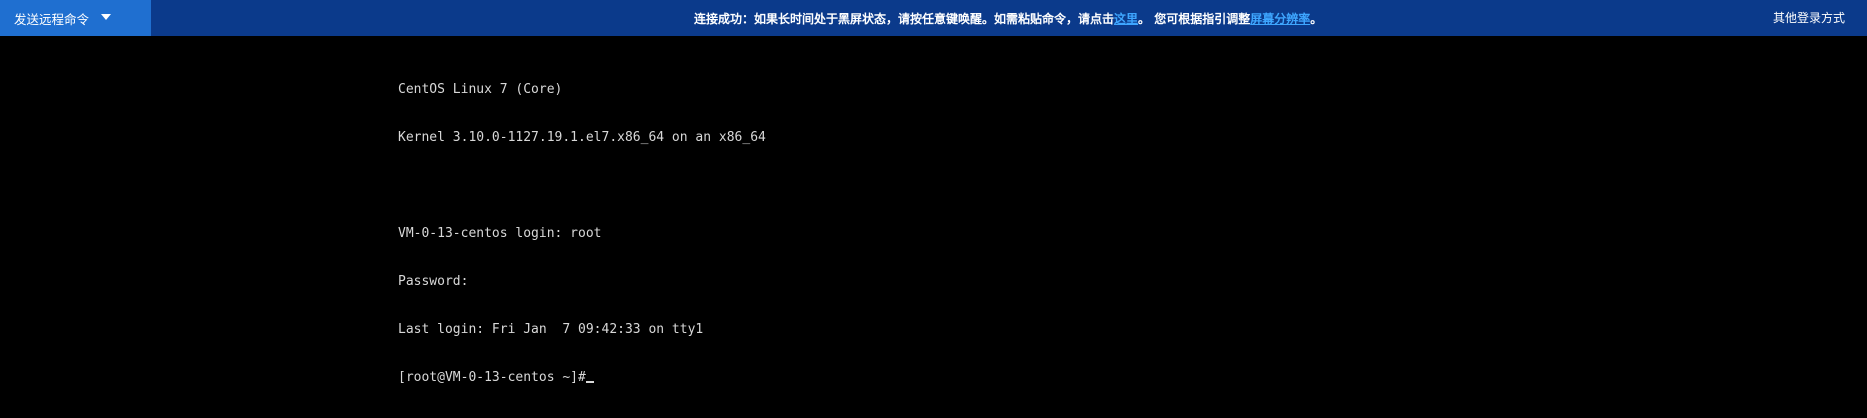 The height and width of the screenshot is (418, 1867). What do you see at coordinates (106, 17) in the screenshot?
I see `caret-down-icon` at bounding box center [106, 17].